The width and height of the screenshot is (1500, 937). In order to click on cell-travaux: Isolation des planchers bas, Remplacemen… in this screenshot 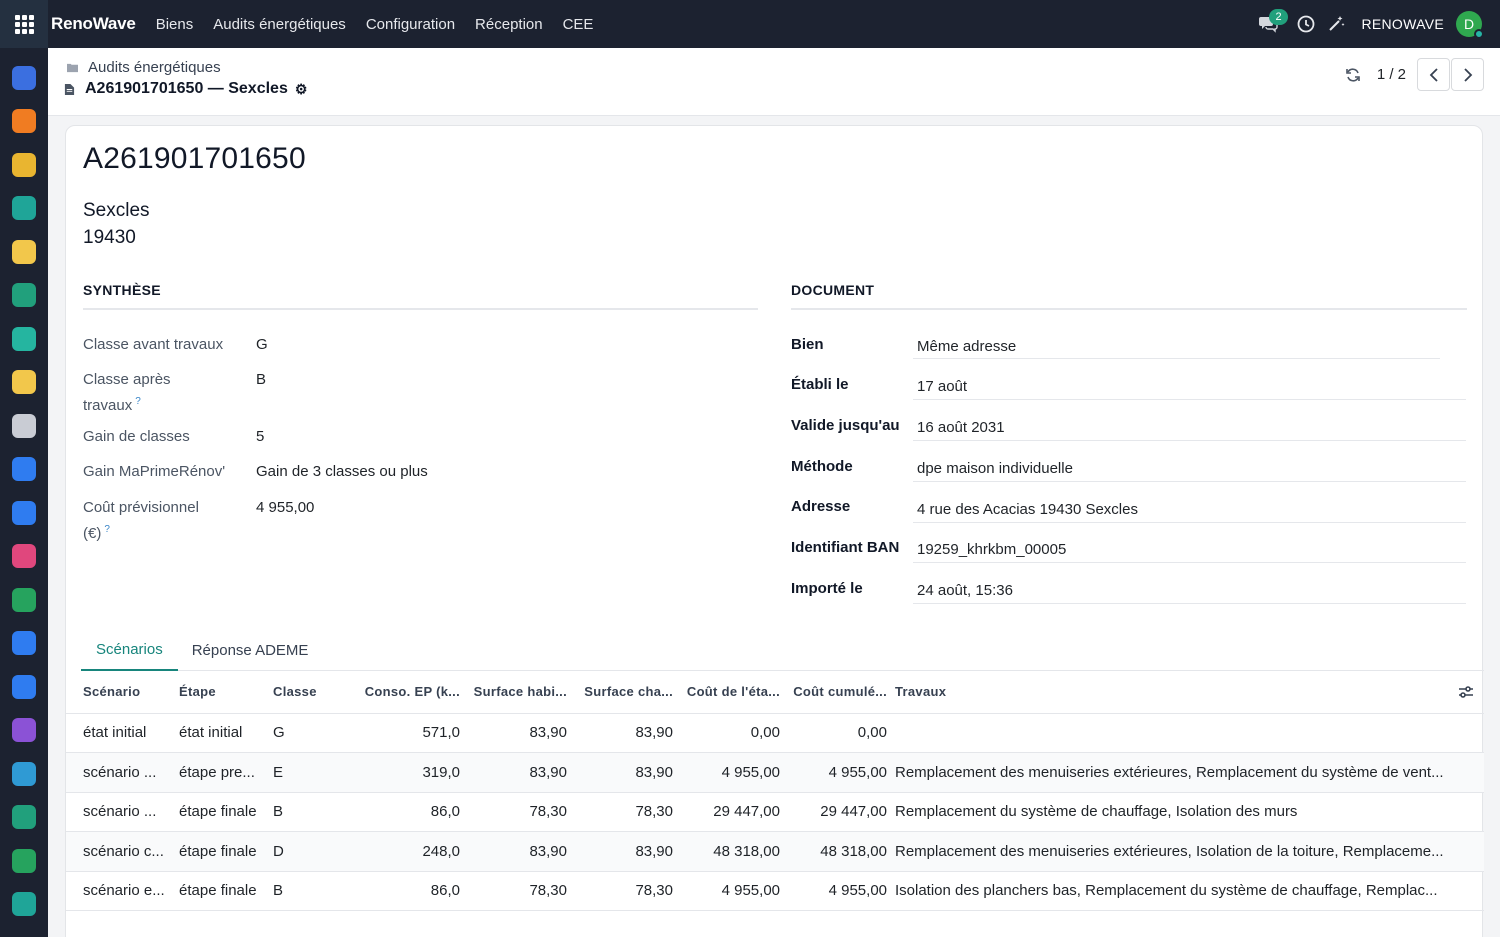, I will do `click(1187, 891)`.